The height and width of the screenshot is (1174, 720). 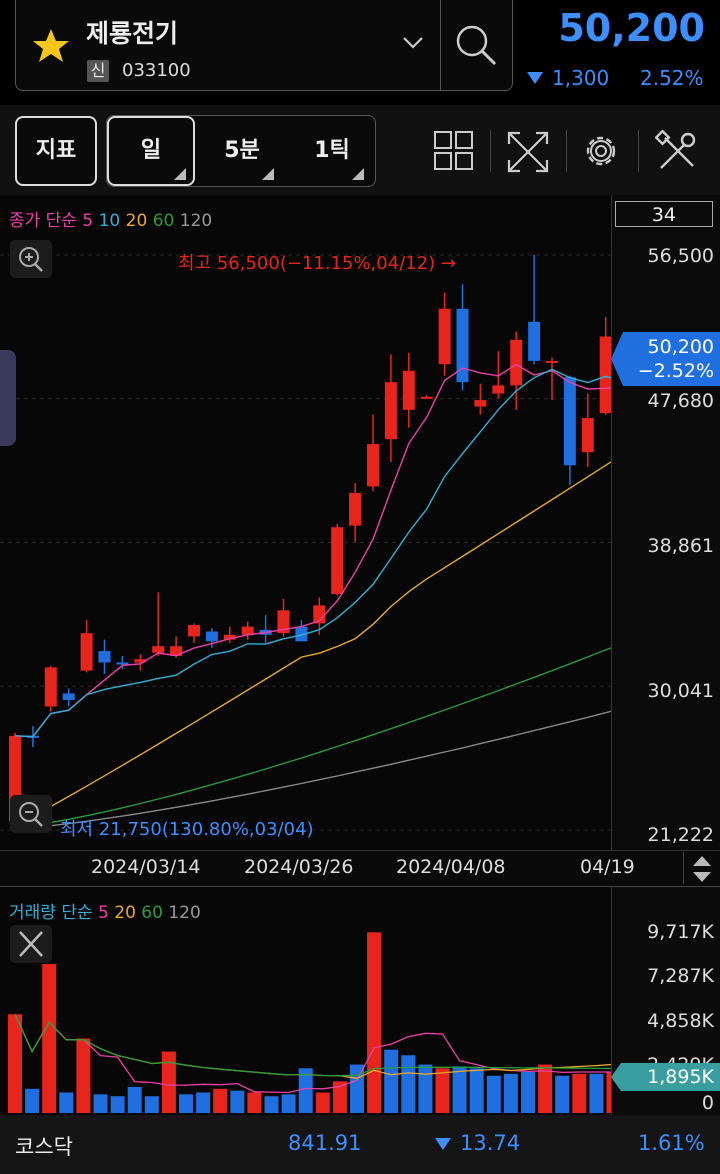 What do you see at coordinates (680, 976) in the screenshot?
I see `volume-y-tick: 7,287K` at bounding box center [680, 976].